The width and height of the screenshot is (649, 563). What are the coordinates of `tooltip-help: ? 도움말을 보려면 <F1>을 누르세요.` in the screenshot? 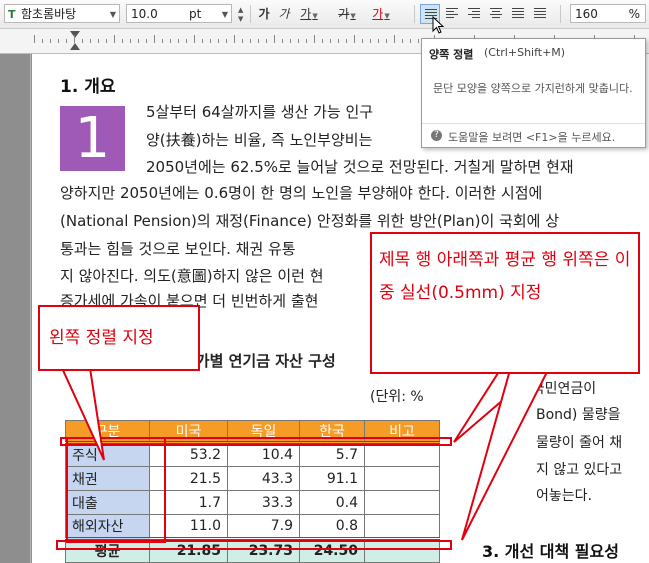 It's located at (533, 135).